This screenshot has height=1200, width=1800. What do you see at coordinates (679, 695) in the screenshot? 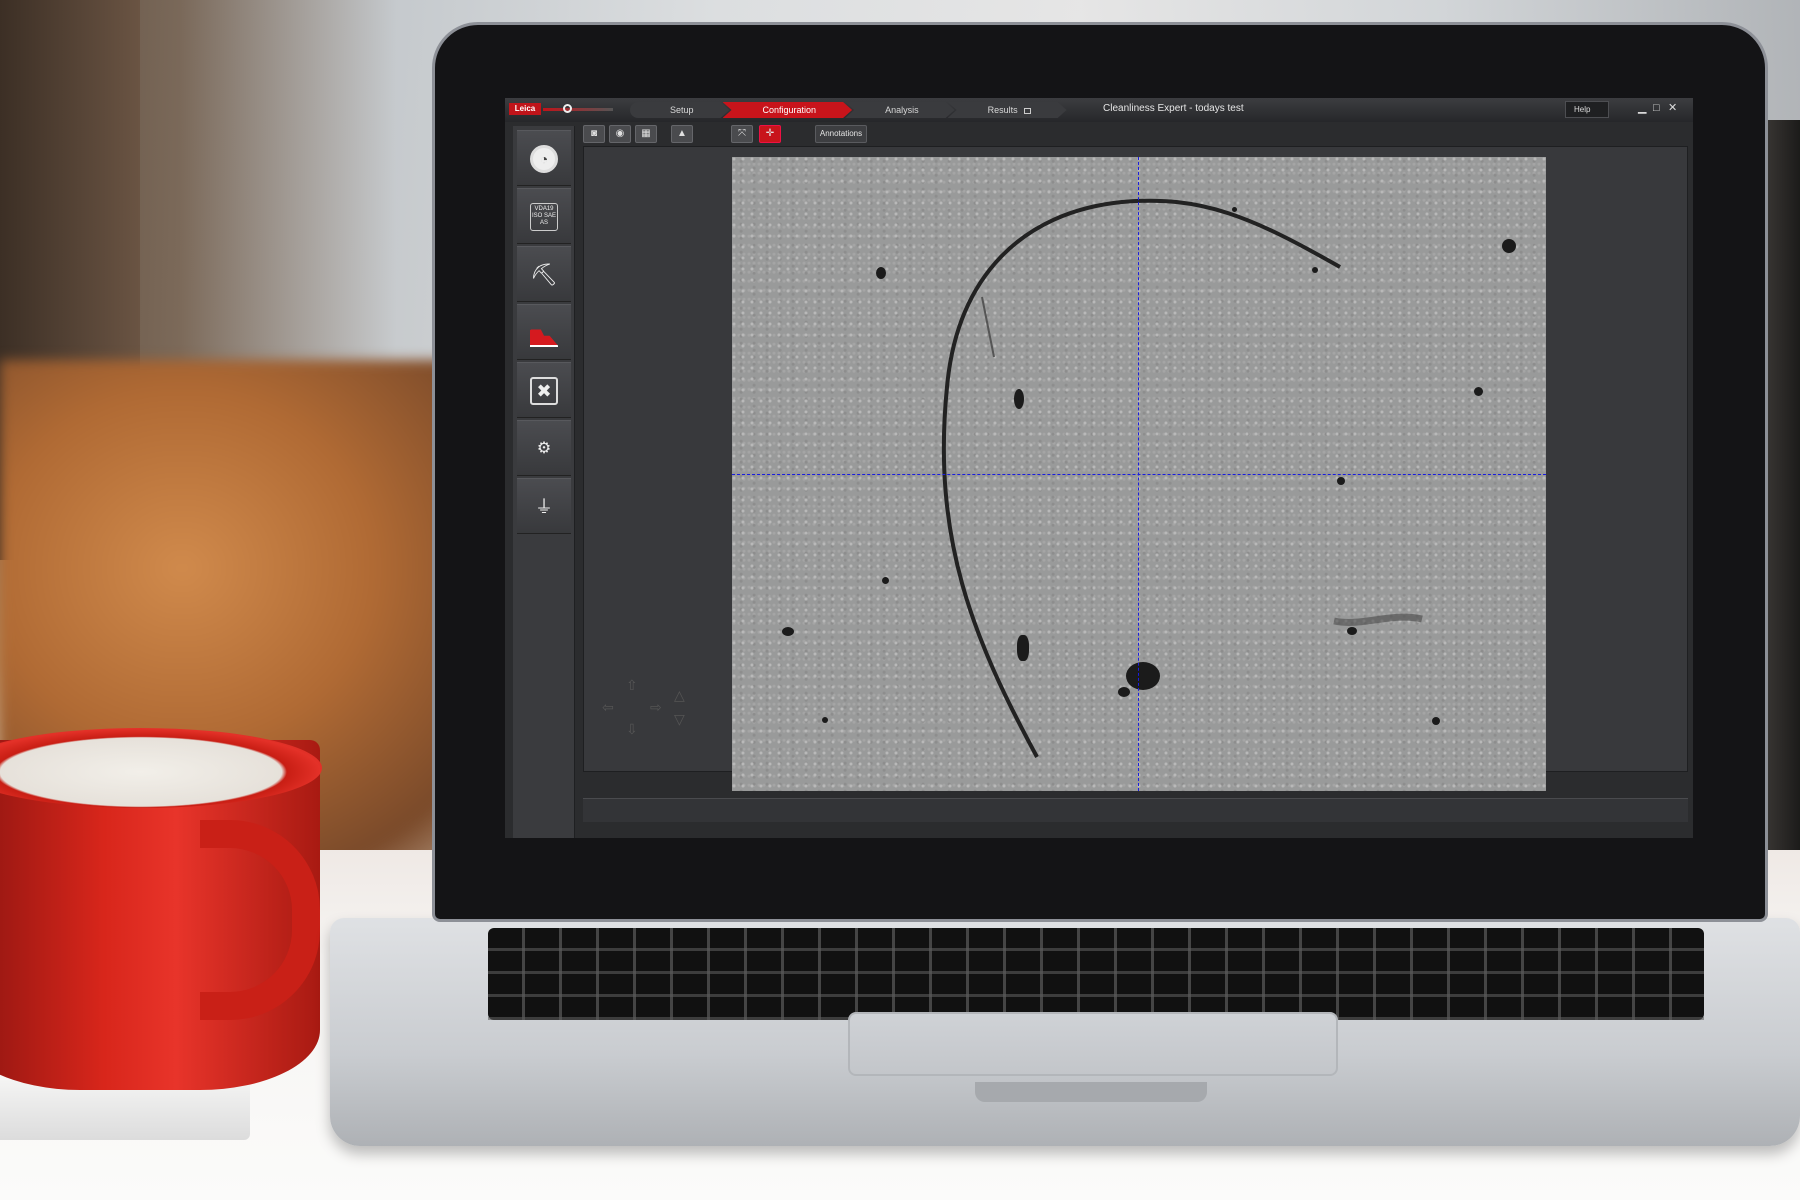
I see `z-up-icon: △` at bounding box center [679, 695].